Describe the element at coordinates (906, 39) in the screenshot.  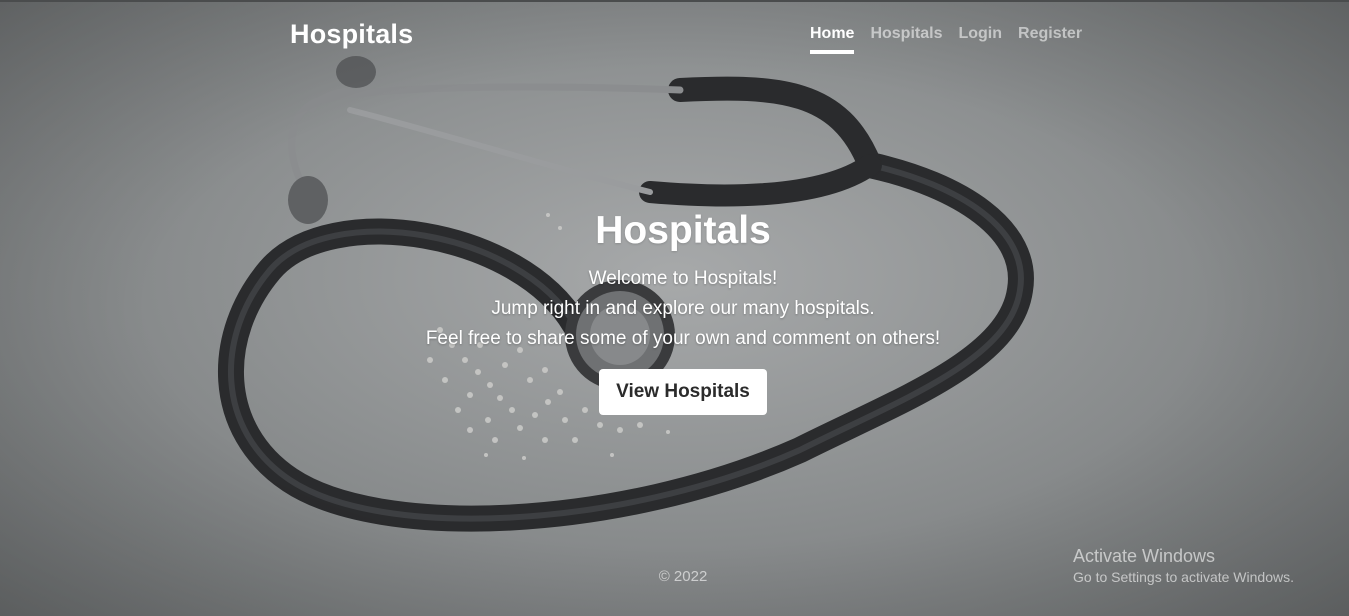
I see `nav-hospitals-link: Hospitals` at that location.